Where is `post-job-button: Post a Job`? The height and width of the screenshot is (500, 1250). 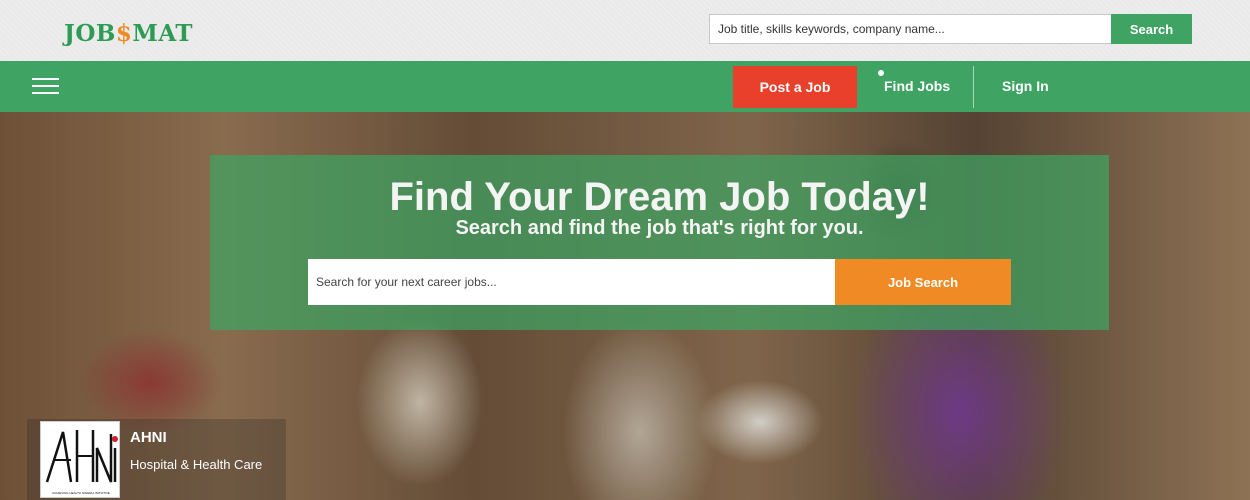
post-job-button: Post a Job is located at coordinates (795, 87).